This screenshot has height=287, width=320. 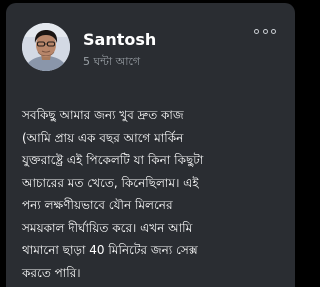 I want to click on avatar-photo, so click(x=46, y=47).